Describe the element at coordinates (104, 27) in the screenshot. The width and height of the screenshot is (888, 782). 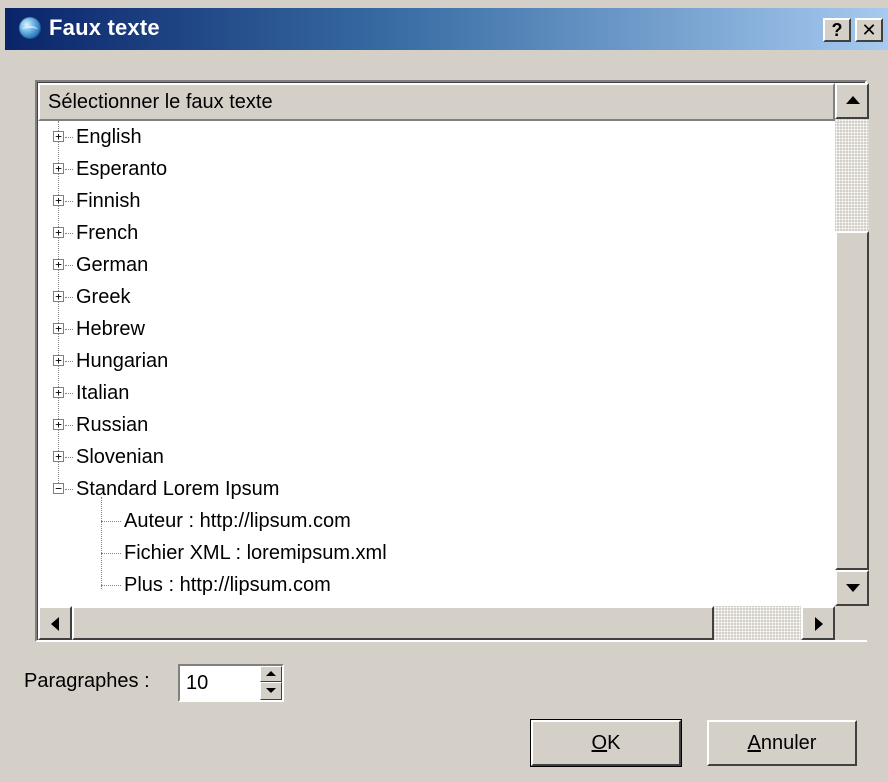
I see `window-title: Faux texte` at that location.